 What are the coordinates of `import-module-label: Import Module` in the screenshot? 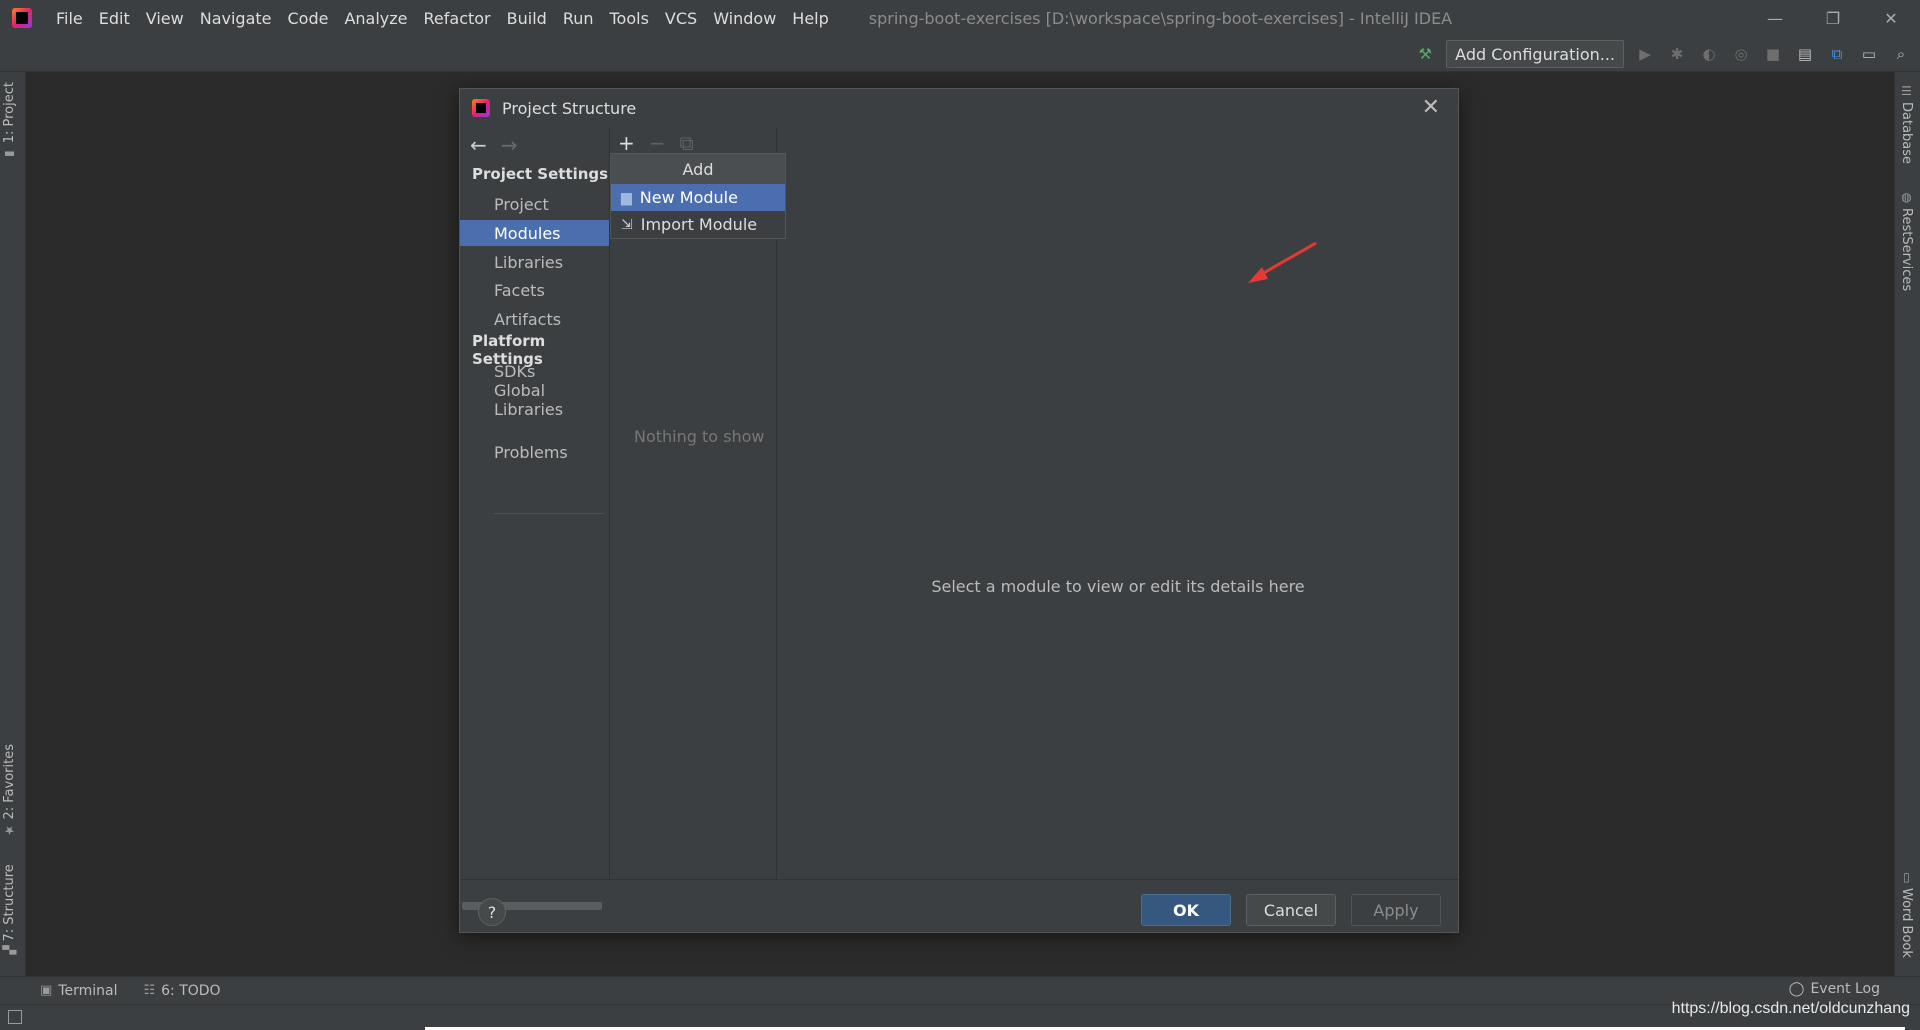 It's located at (699, 224).